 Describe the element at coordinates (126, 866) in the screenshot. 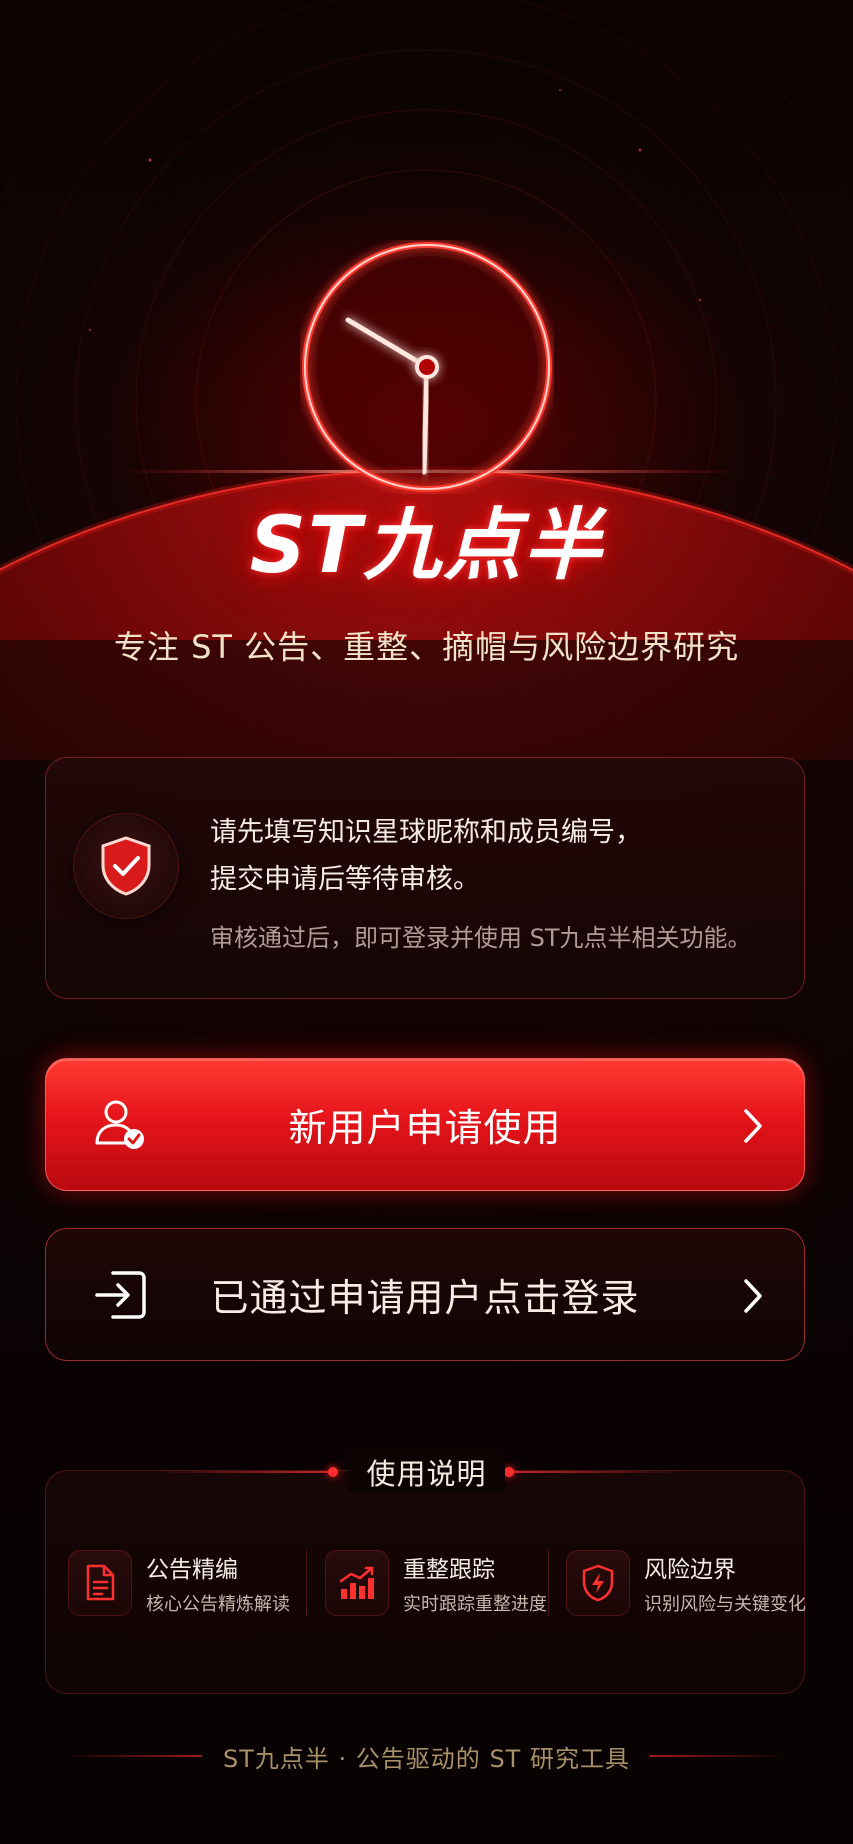

I see `shield-check-icon` at that location.